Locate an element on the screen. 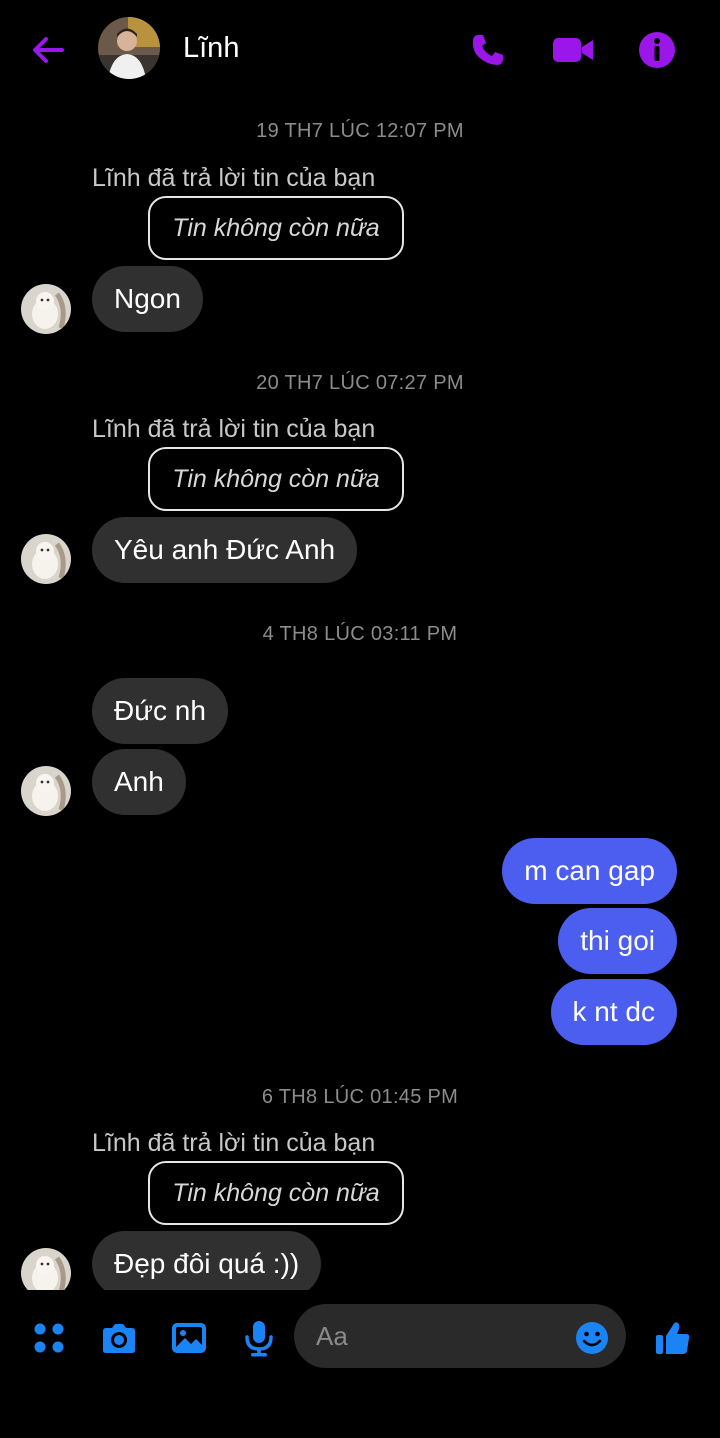 This screenshot has height=1438, width=720. camera-button is located at coordinates (119, 1338).